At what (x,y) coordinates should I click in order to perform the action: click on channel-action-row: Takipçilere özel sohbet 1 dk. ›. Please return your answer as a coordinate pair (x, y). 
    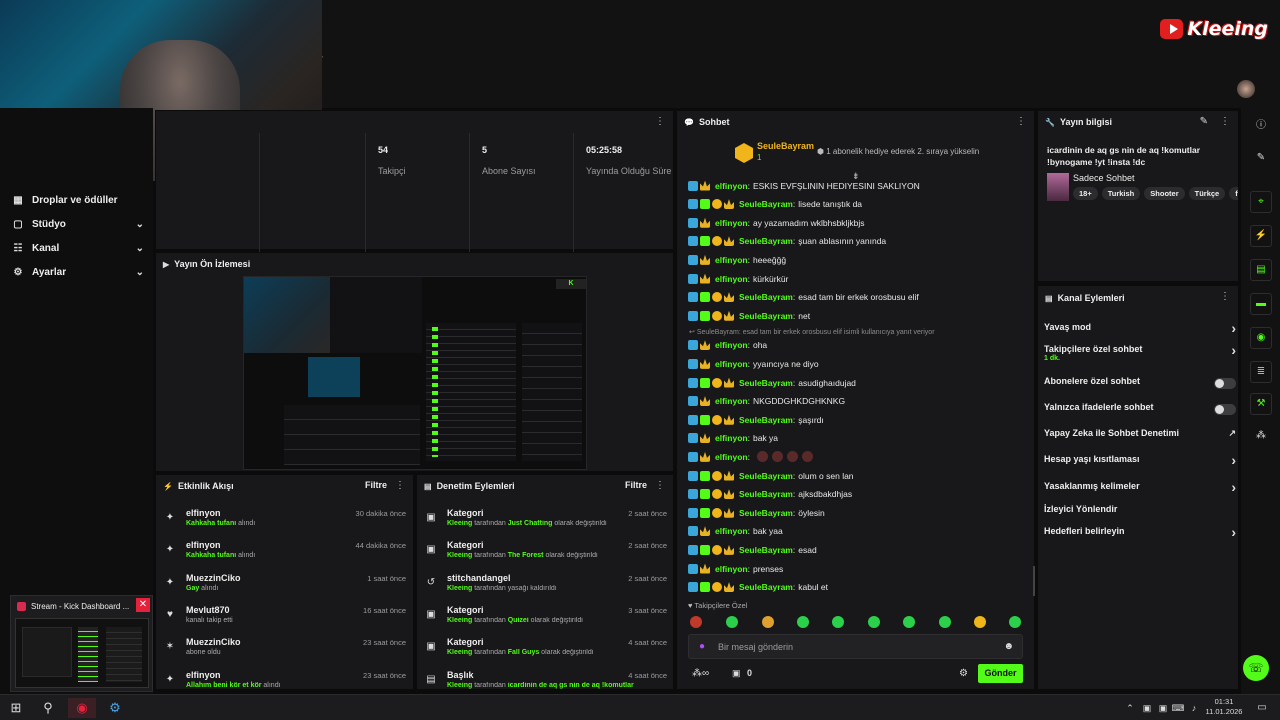
    Looking at the image, I should click on (1140, 353).